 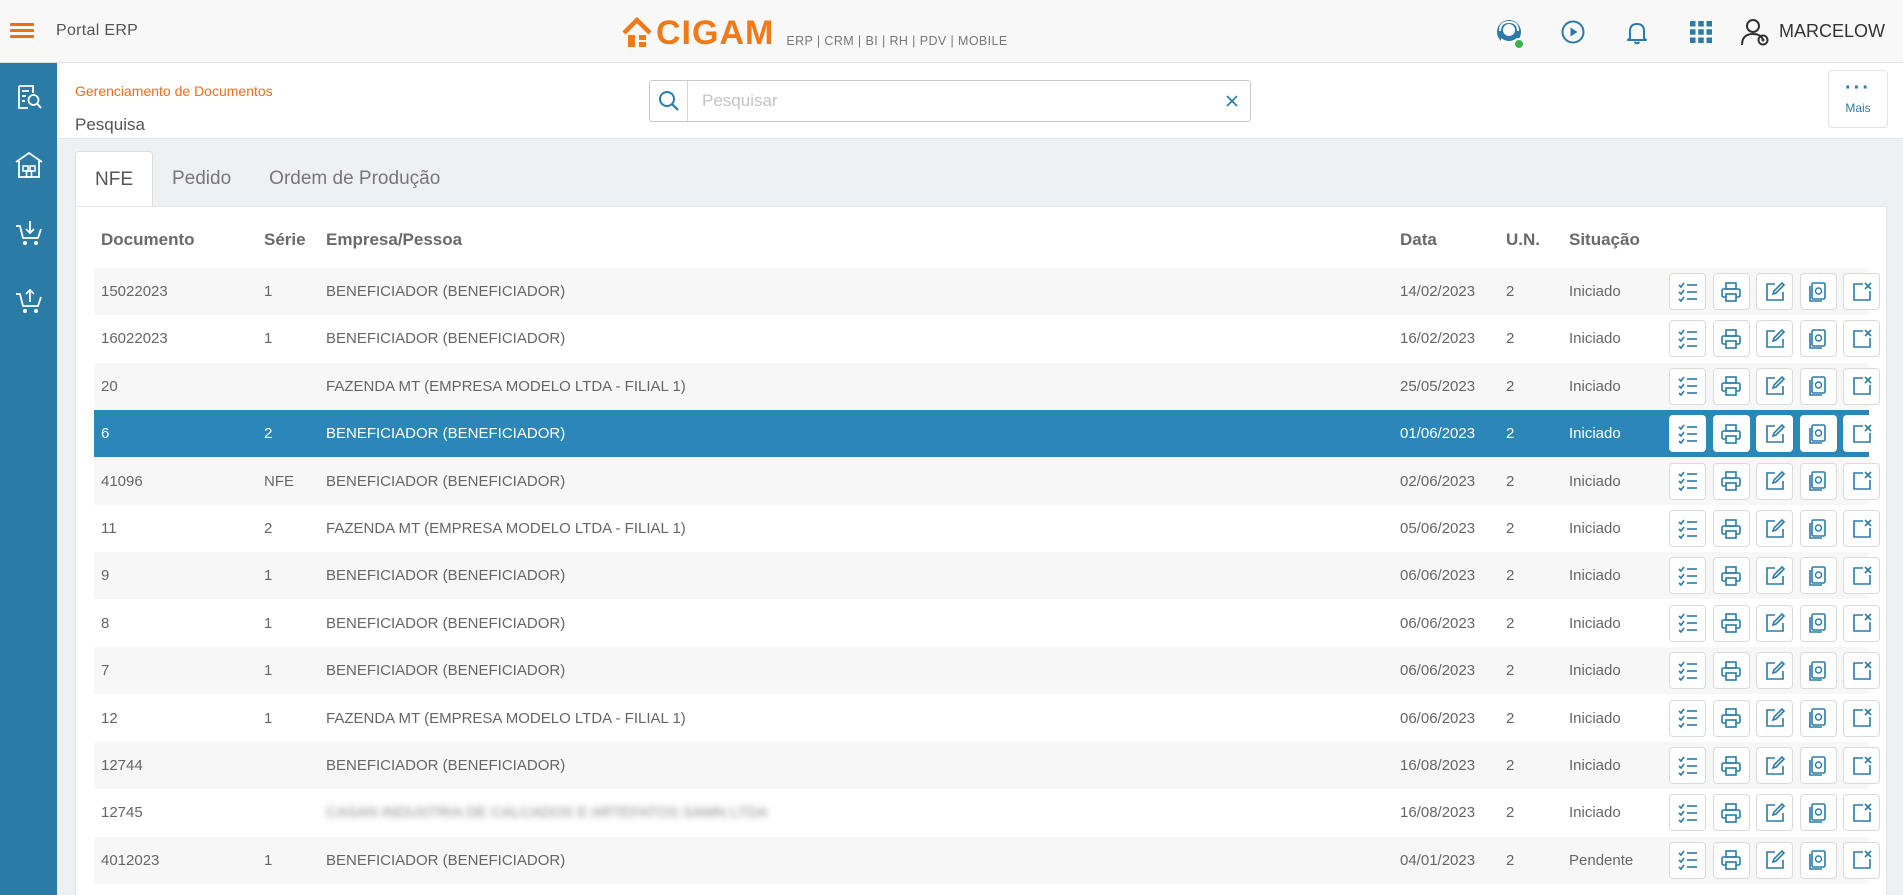 What do you see at coordinates (22, 32) in the screenshot?
I see `menu-icon` at bounding box center [22, 32].